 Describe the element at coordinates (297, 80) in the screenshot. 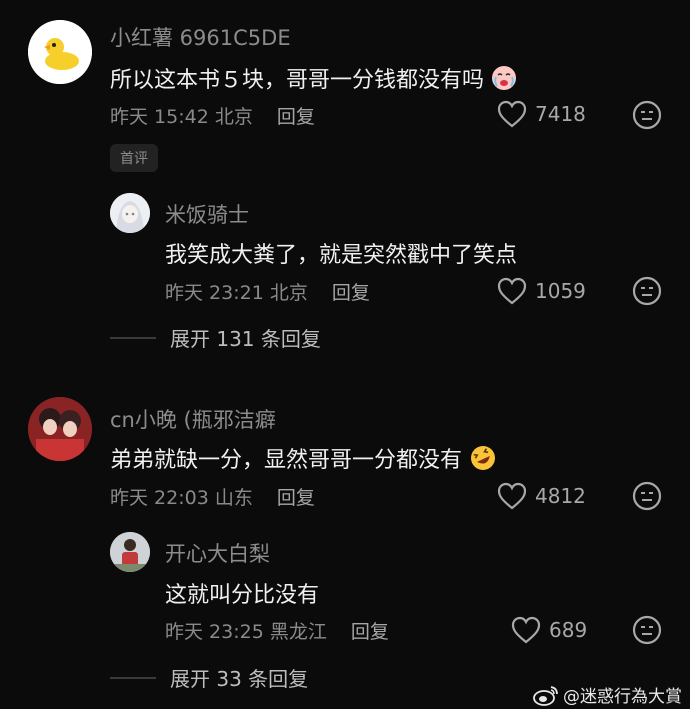

I see `comment-text-content: 所以这本书５块，哥哥一分钱都没有吗` at that location.